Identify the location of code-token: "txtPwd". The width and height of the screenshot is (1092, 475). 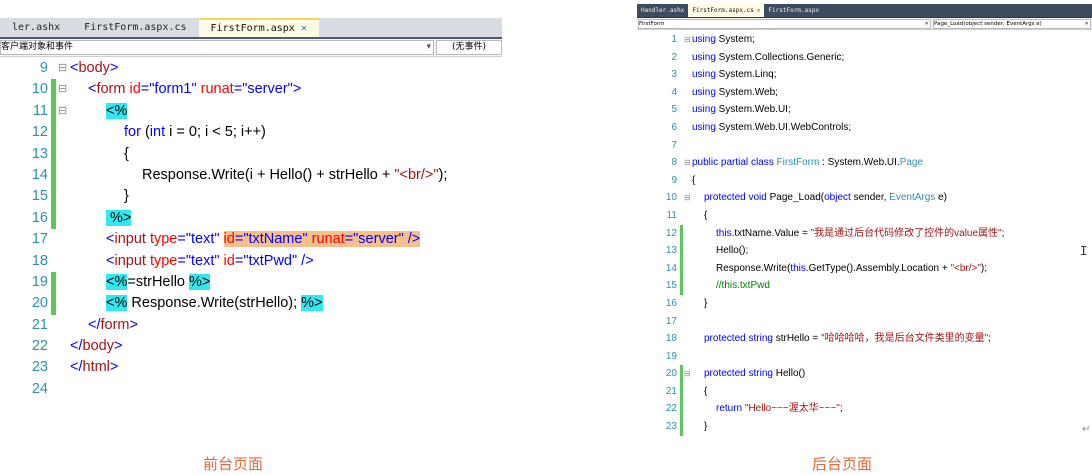
(270, 260).